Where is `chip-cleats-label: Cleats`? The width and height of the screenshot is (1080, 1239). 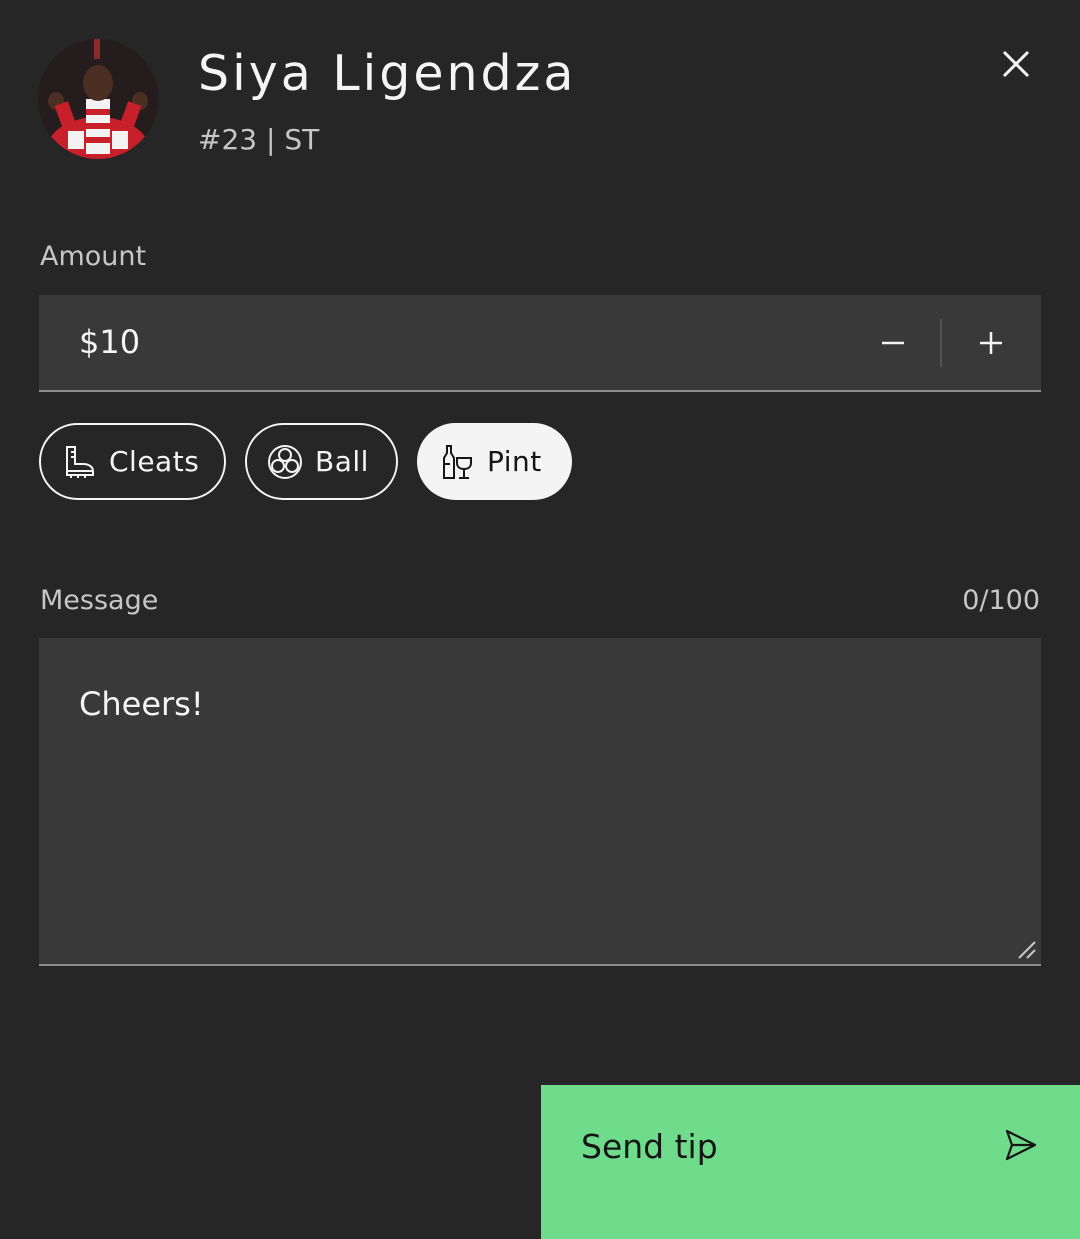
chip-cleats-label: Cleats is located at coordinates (154, 461).